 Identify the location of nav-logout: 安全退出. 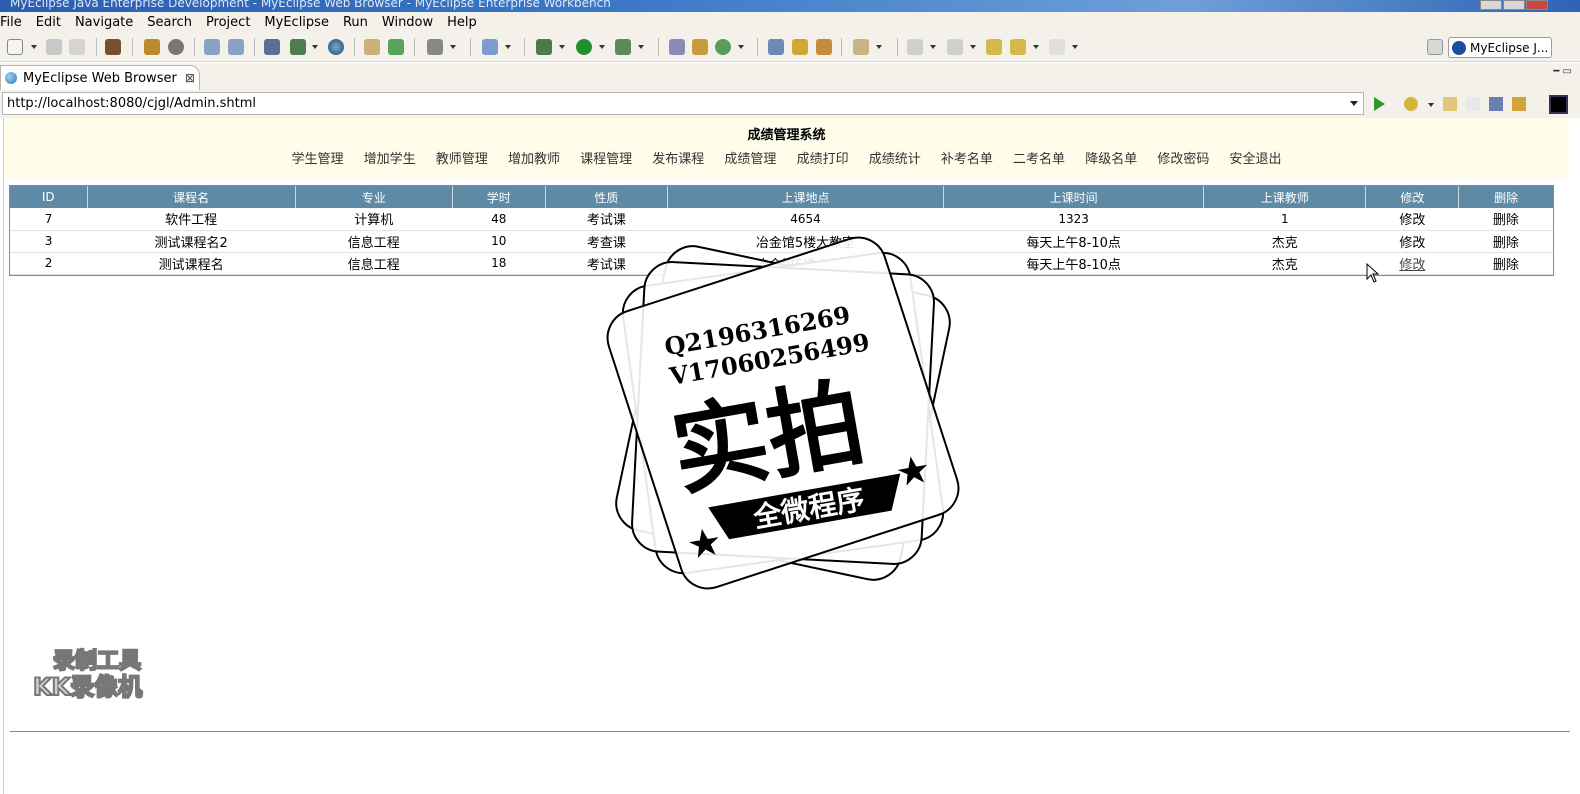
(1256, 159).